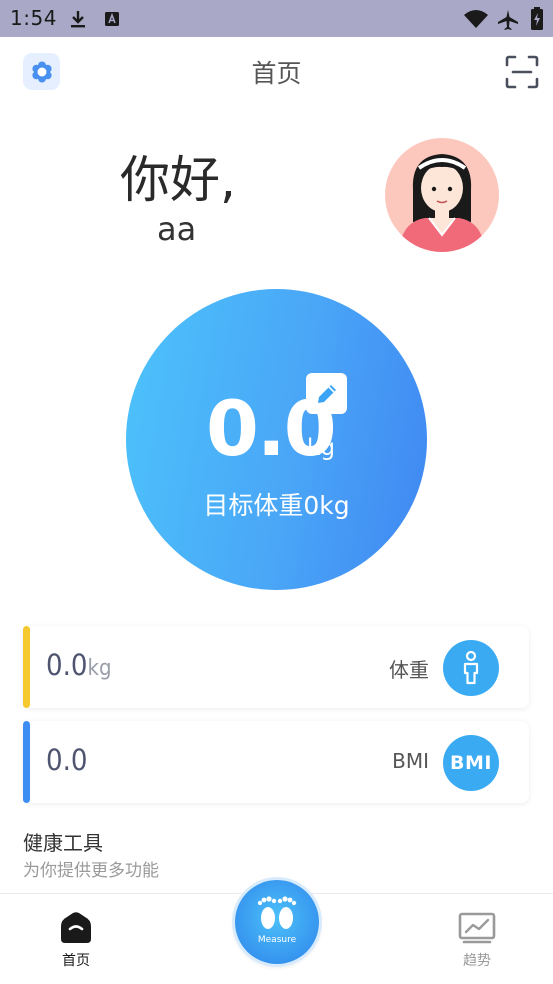 The height and width of the screenshot is (984, 553). I want to click on measure-button: Measure, so click(277, 922).